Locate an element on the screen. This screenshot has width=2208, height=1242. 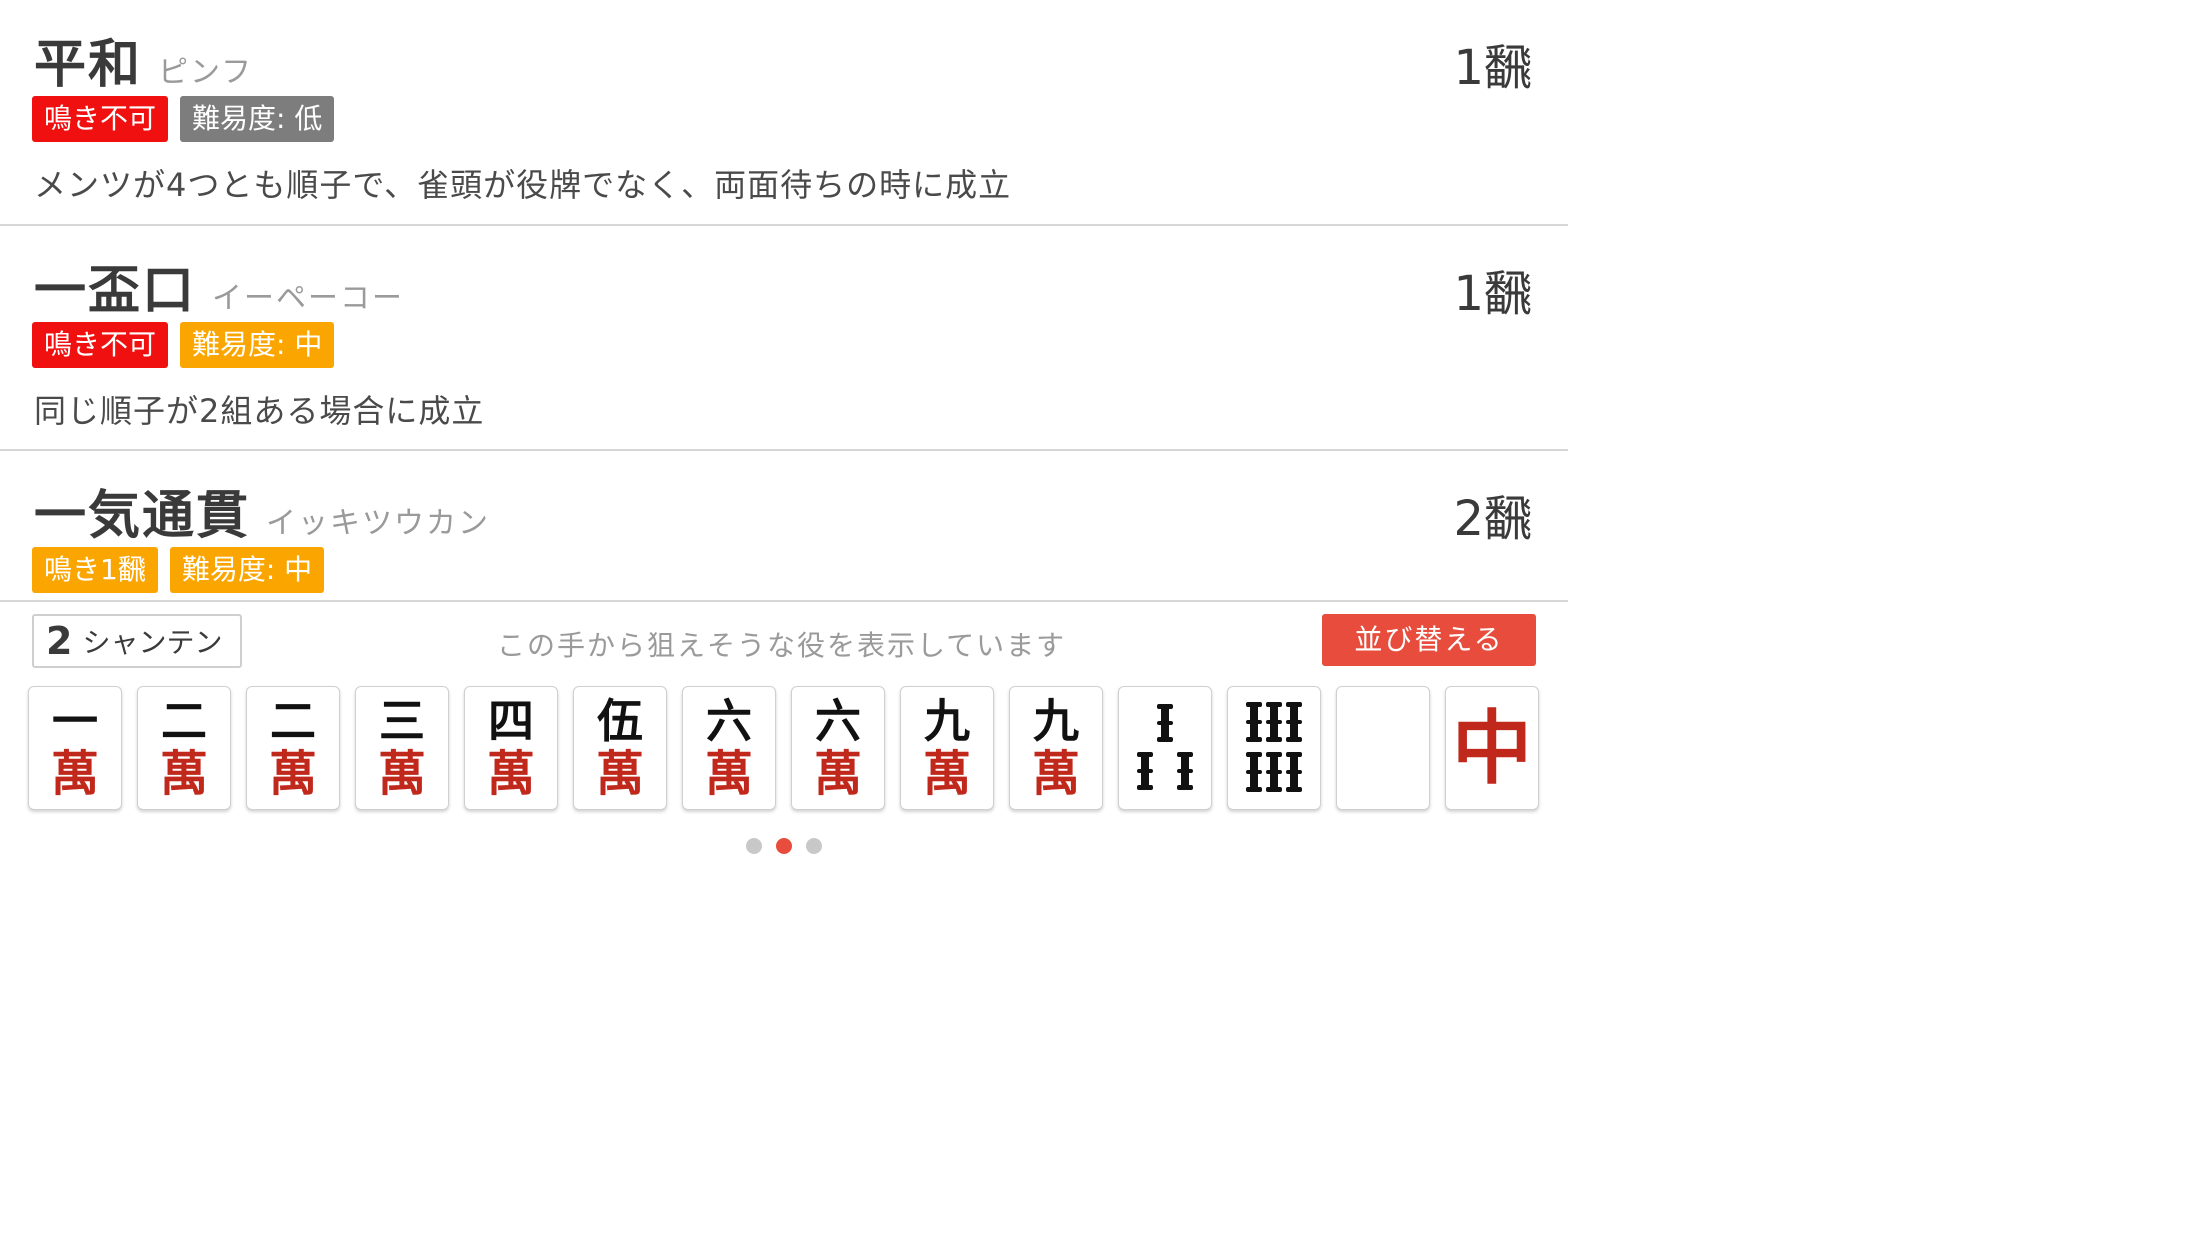
yaku-title: 一気通貫 イッキツウカン is located at coordinates (262, 510).